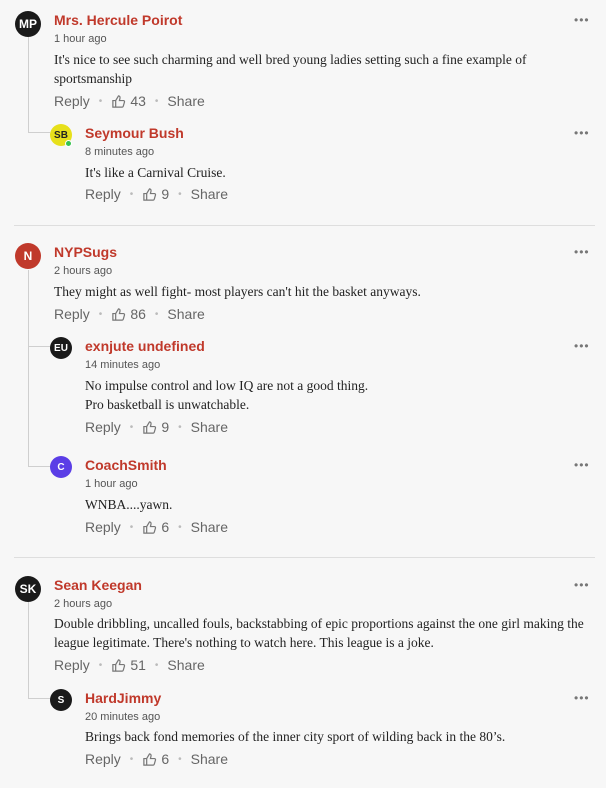  Describe the element at coordinates (165, 759) in the screenshot. I see `like-count: 6` at that location.